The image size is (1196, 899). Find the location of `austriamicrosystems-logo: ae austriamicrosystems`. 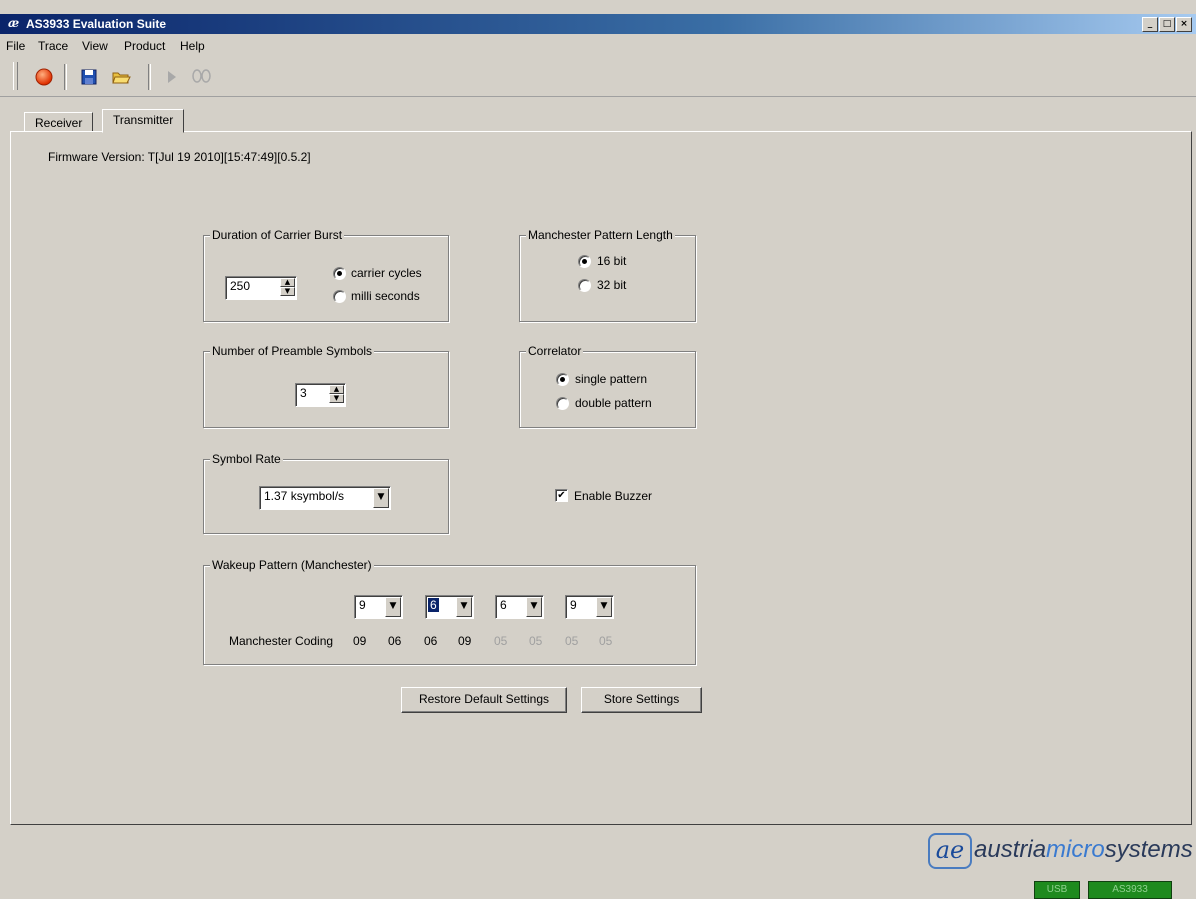

austriamicrosystems-logo: ae austriamicrosystems is located at coordinates (1062, 851).